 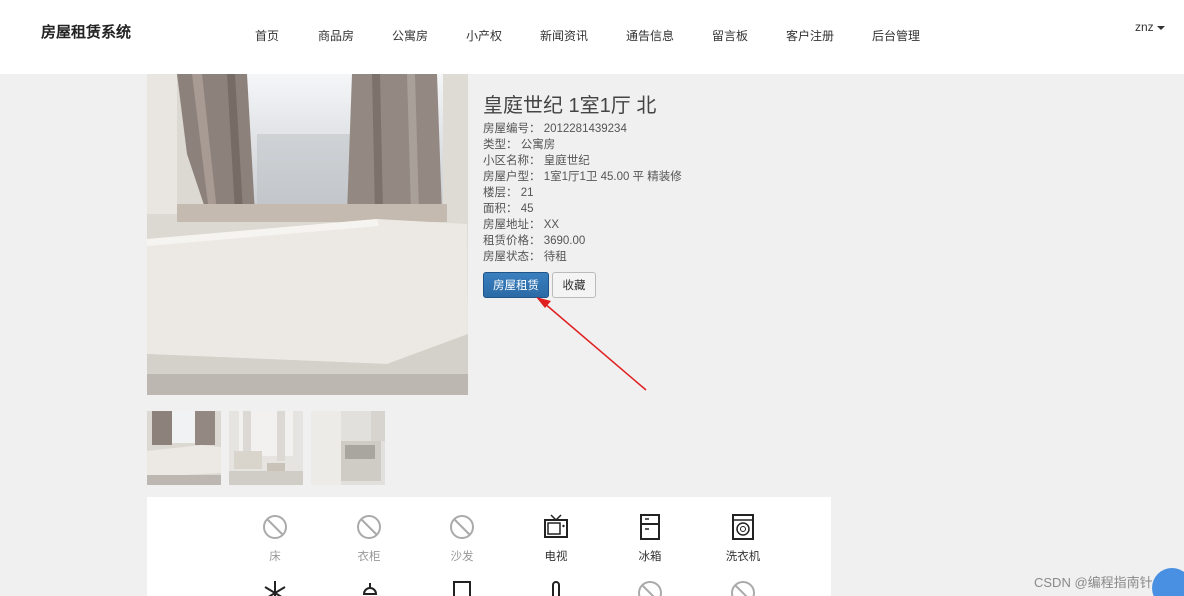 What do you see at coordinates (484, 35) in the screenshot?
I see `nav-item-small-property: 小产权` at bounding box center [484, 35].